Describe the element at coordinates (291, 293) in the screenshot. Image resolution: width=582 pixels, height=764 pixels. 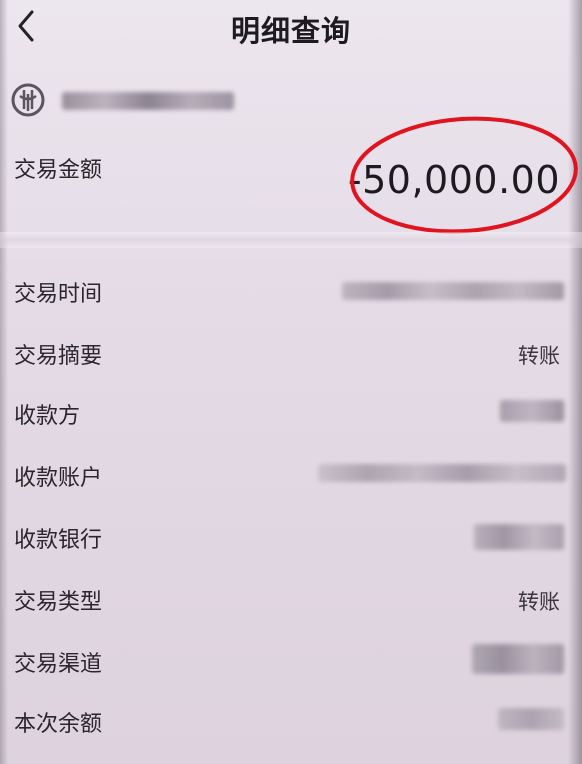
I see `detail-row-transaction-time: 交易时间` at that location.